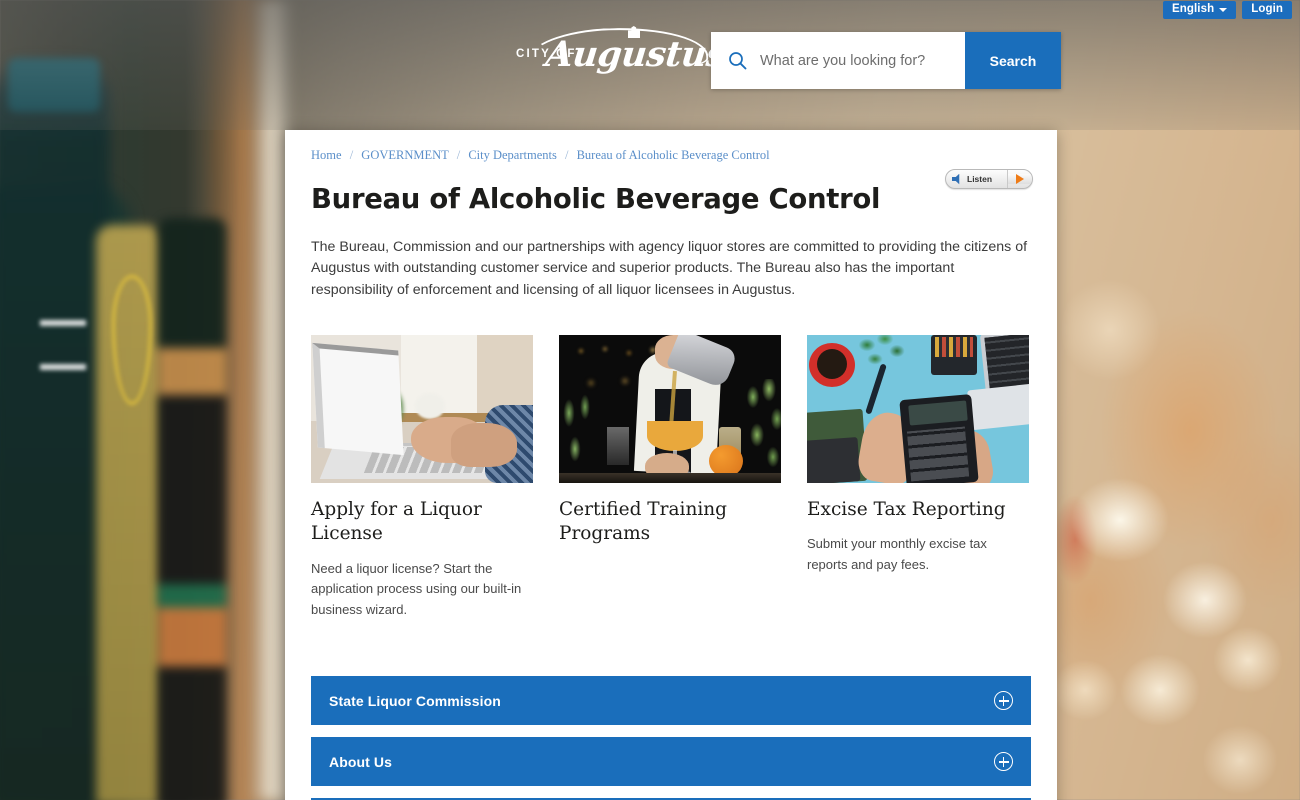 Image resolution: width=1300 pixels, height=800 pixels. What do you see at coordinates (671, 701) in the screenshot?
I see `accordion-state-liquor-commission: State Liquor Commission` at bounding box center [671, 701].